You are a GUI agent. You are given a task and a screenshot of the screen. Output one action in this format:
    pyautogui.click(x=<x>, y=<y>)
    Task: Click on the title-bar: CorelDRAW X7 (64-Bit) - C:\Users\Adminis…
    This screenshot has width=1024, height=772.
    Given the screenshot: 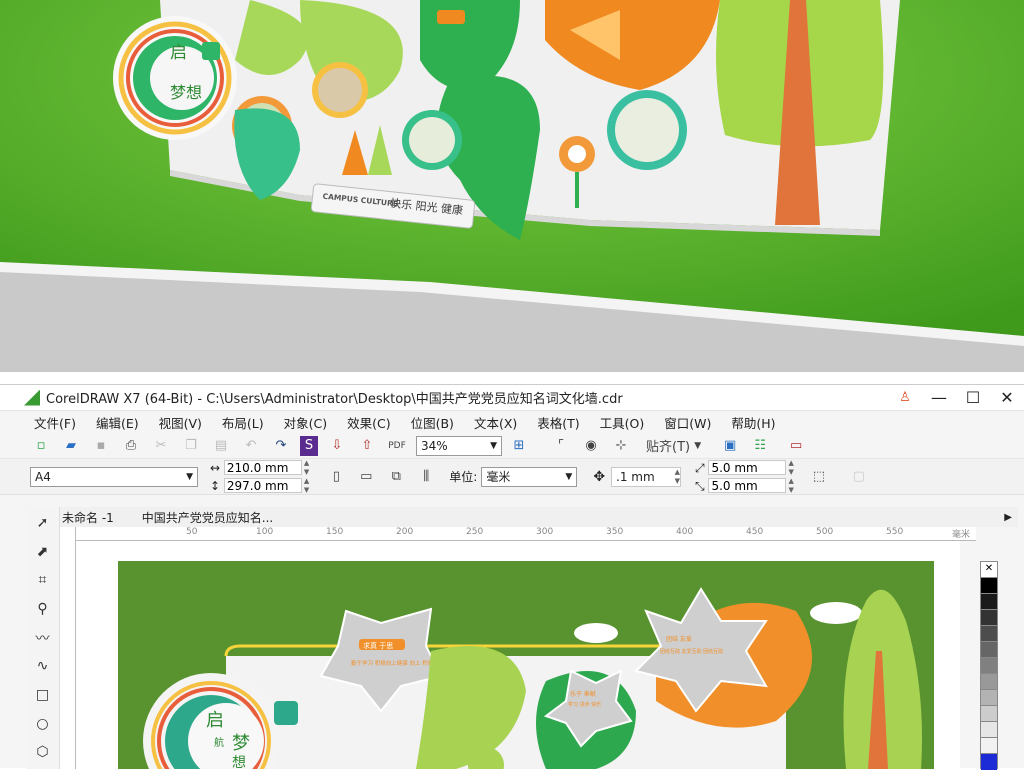 What is the action you would take?
    pyautogui.click(x=512, y=398)
    